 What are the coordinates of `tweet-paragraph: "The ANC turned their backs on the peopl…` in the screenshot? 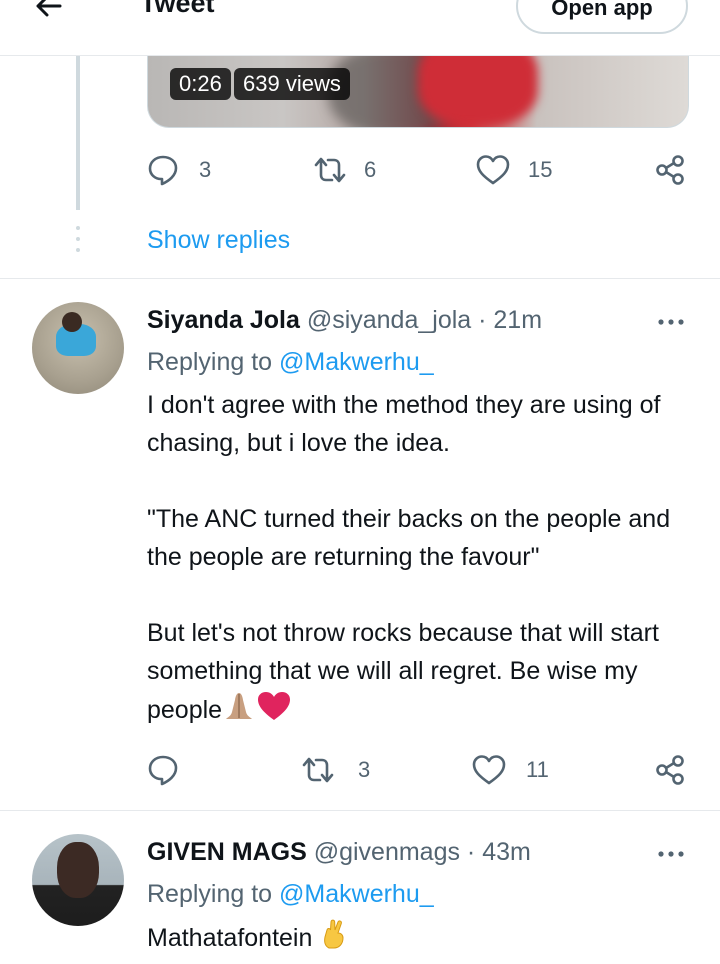 It's located at (409, 538).